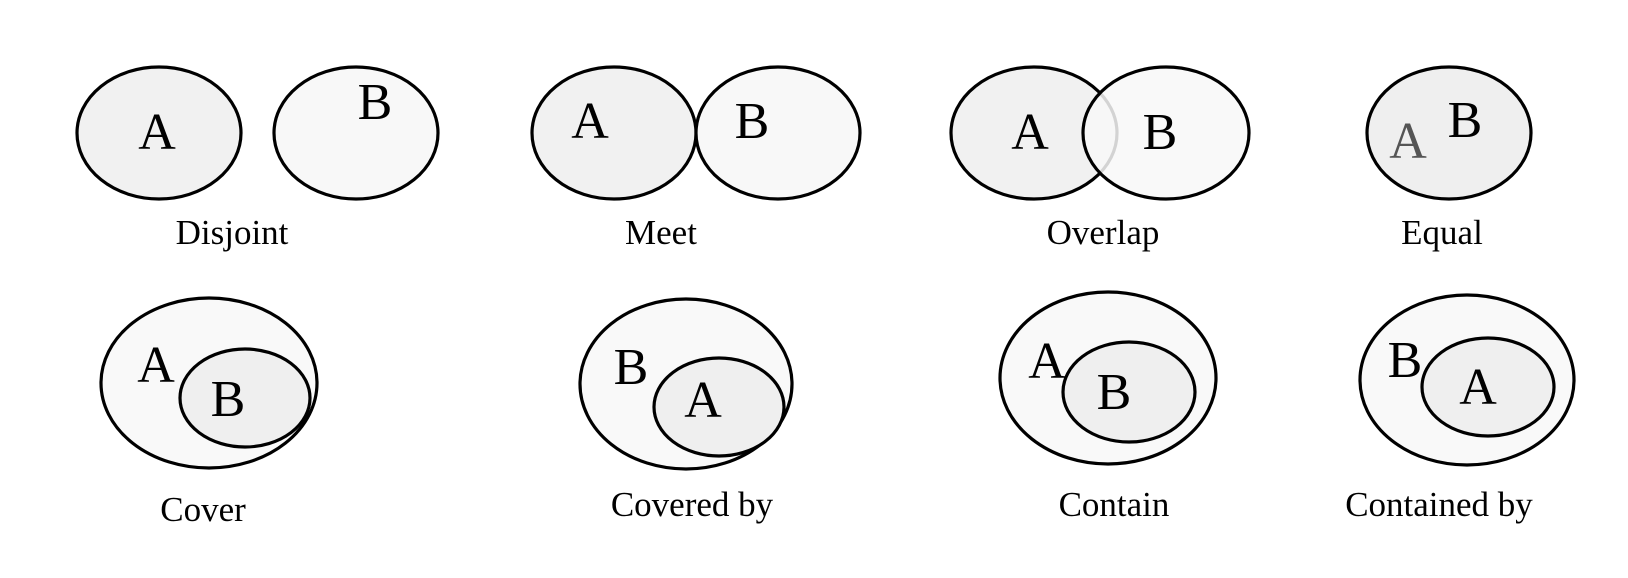 Image resolution: width=1628 pixels, height=578 pixels. I want to click on relation-covered-by: B A Covered by, so click(686, 410).